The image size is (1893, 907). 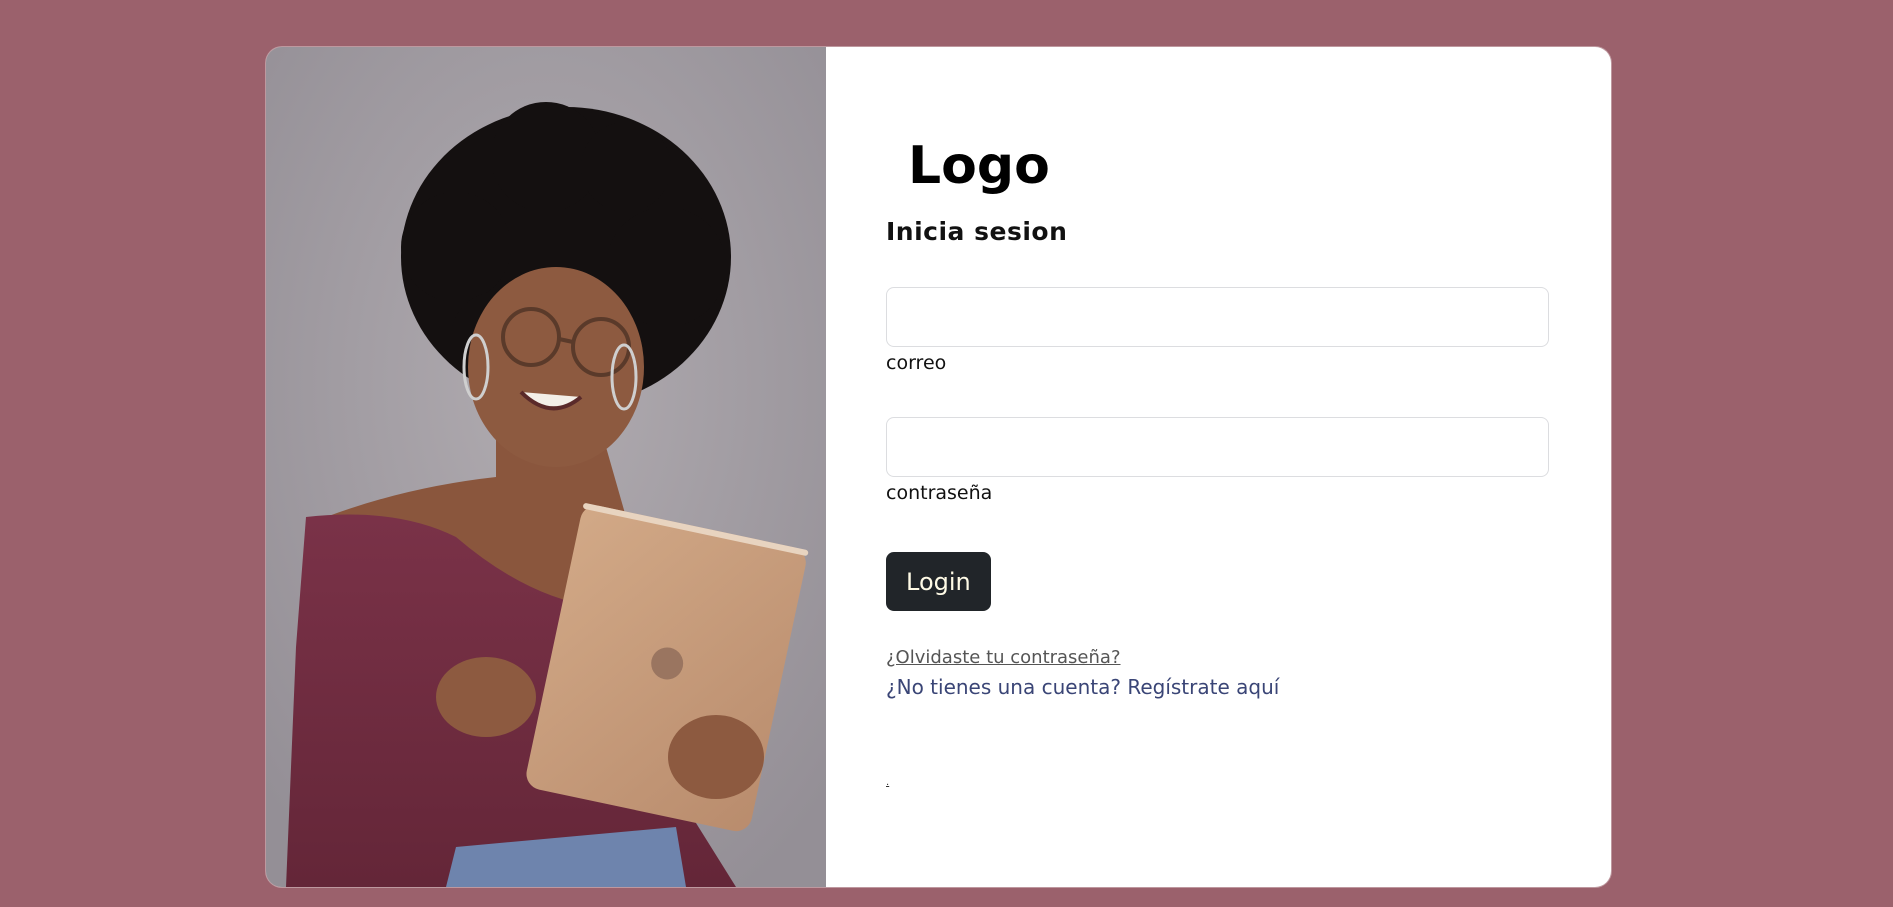 I want to click on password-field, so click(x=1217, y=447).